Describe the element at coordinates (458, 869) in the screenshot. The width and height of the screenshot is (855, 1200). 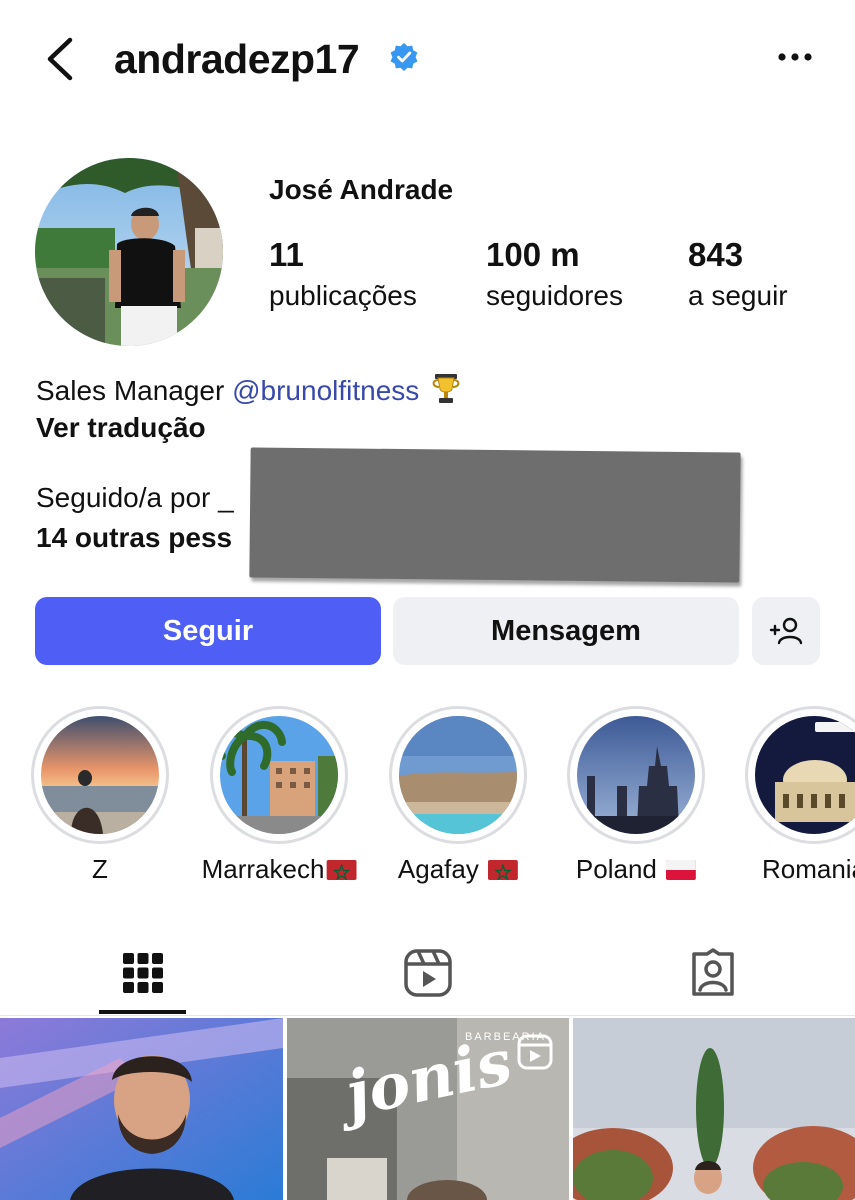
I see `highlight-label: Agafay` at that location.